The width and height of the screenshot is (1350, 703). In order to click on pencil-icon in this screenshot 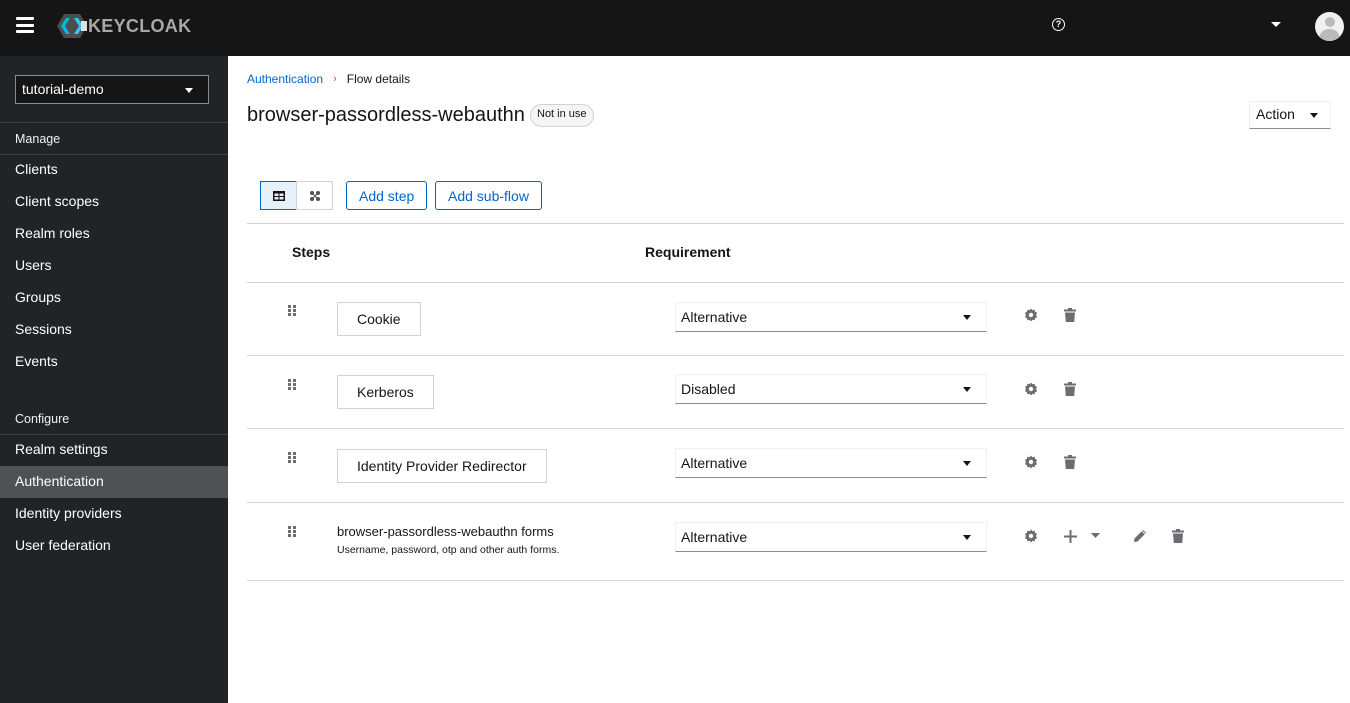, I will do `click(1140, 536)`.